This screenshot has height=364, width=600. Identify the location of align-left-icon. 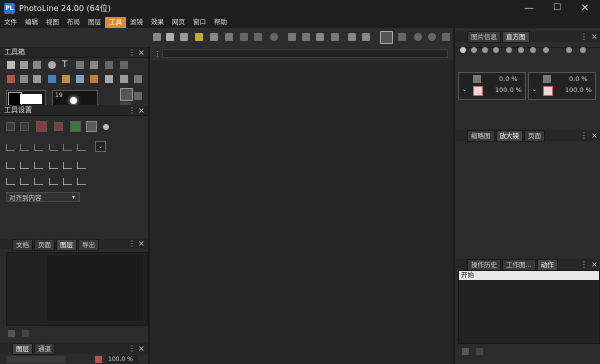
(10, 147).